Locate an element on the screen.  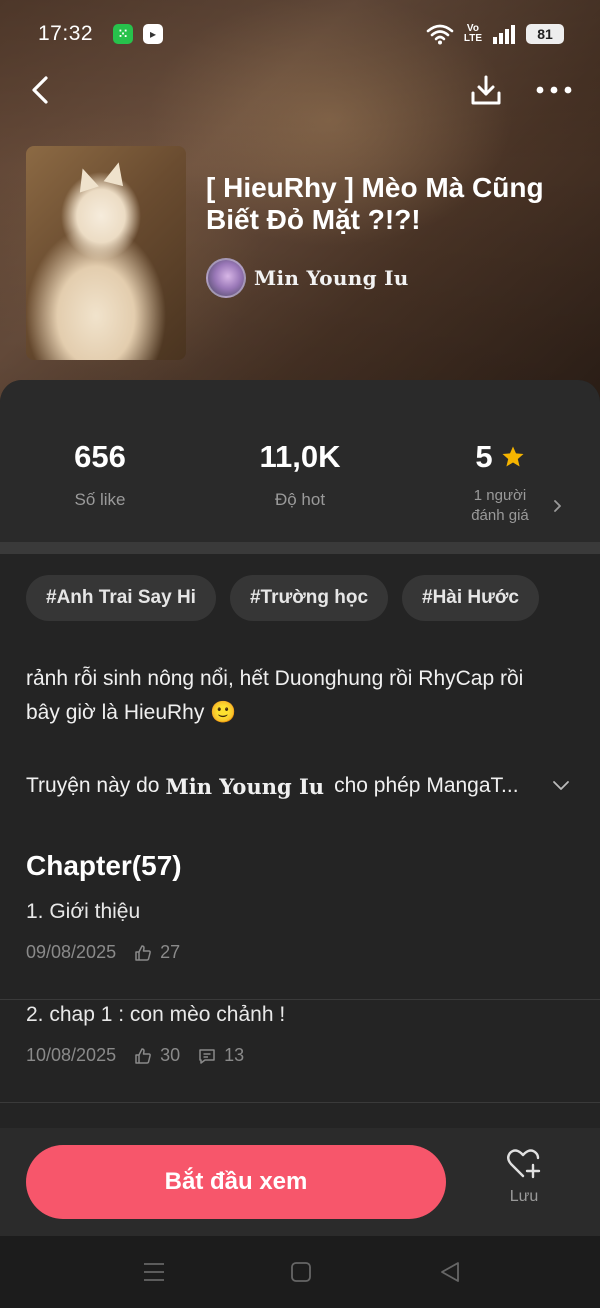
stat-likes: 656 Số like is located at coordinates (100, 474).